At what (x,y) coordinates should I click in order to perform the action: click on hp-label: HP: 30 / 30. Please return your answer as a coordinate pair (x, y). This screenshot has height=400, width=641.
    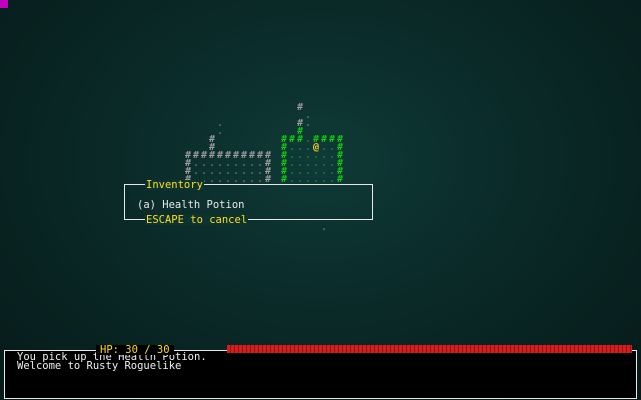
    Looking at the image, I should click on (135, 350).